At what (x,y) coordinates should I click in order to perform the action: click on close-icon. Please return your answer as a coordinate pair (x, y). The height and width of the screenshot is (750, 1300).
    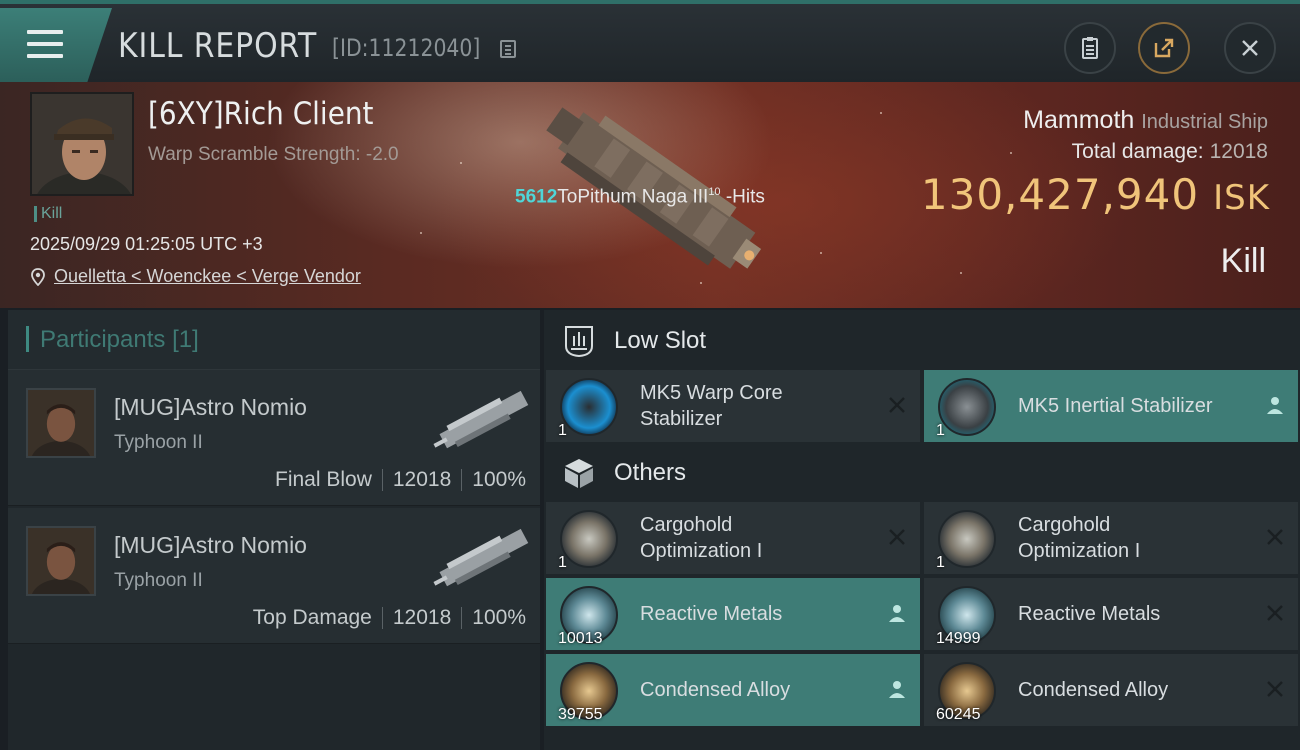
    Looking at the image, I should click on (1250, 48).